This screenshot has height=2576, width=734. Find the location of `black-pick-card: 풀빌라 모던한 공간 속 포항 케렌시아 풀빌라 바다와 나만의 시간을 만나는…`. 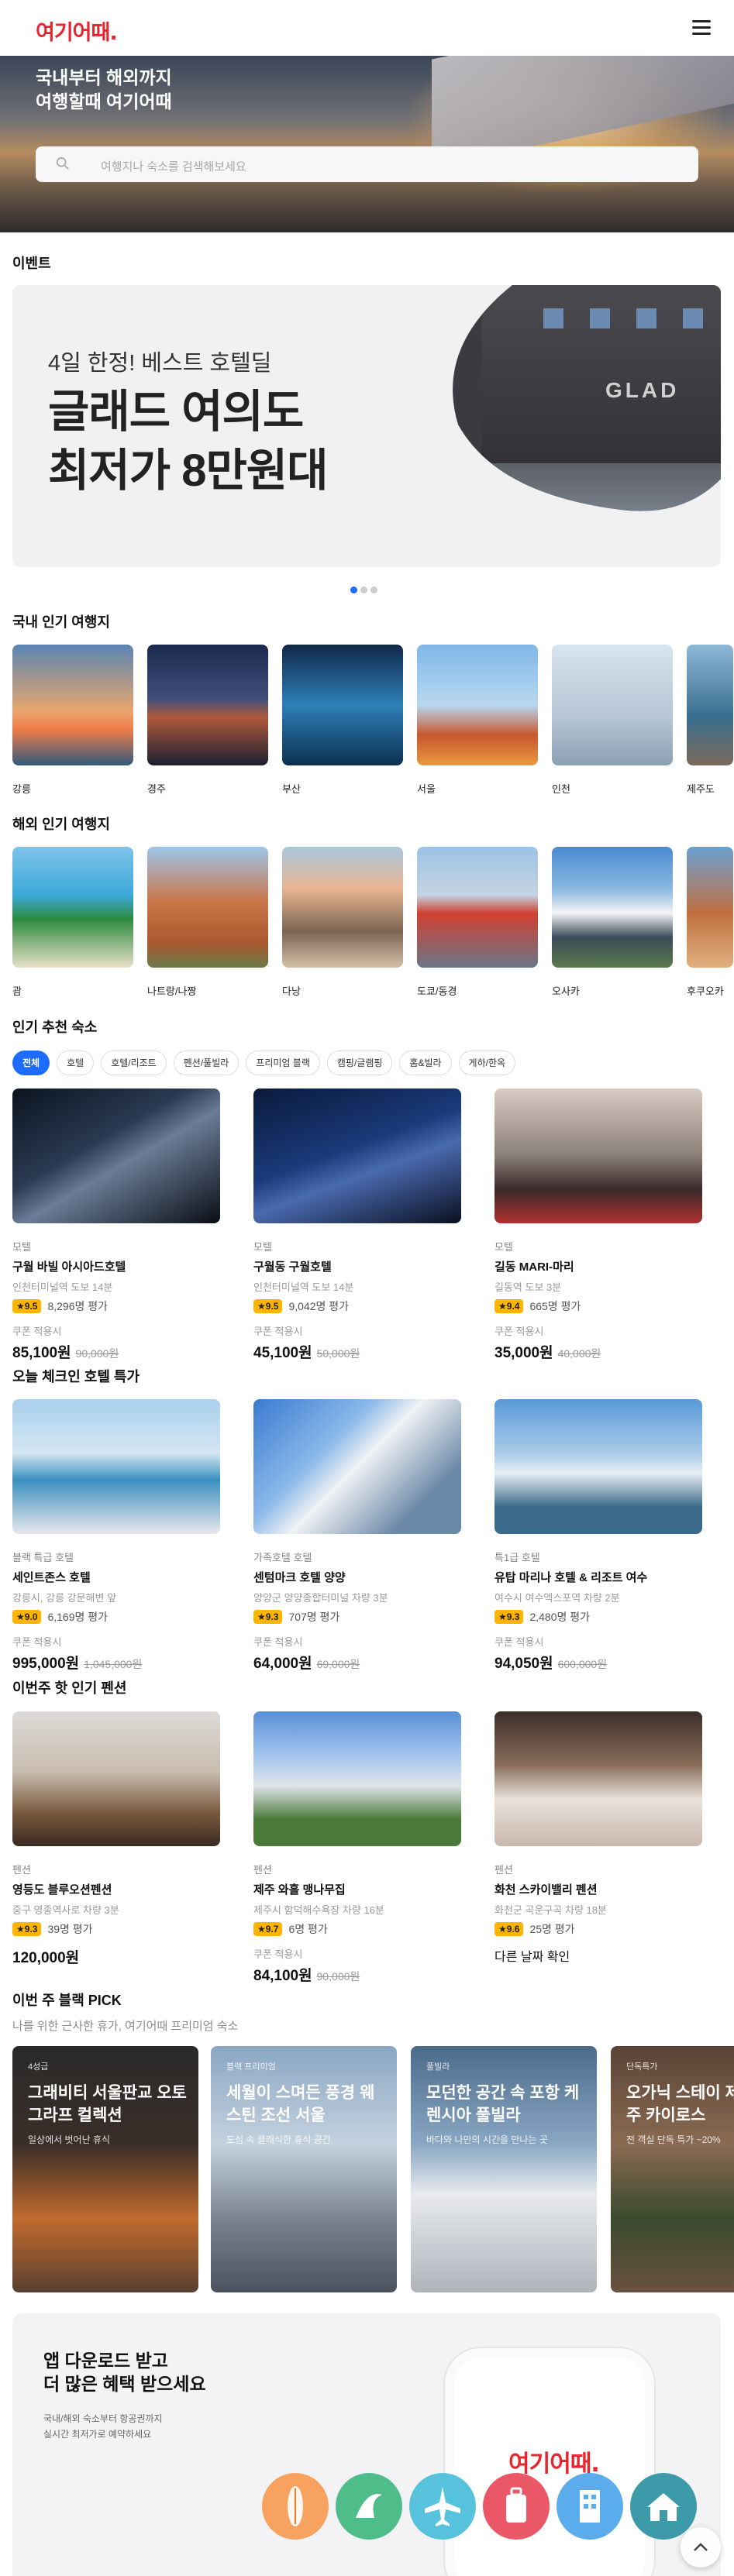

black-pick-card: 풀빌라 모던한 공간 속 포항 케렌시아 풀빌라 바다와 나만의 시간을 만나는… is located at coordinates (504, 2169).